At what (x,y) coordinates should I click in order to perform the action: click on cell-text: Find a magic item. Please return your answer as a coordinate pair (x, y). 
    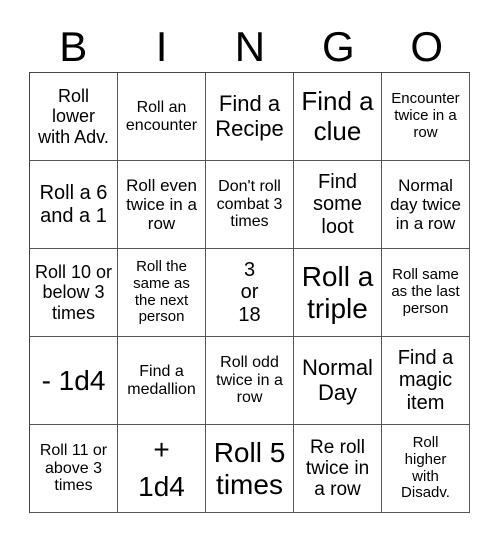
    Looking at the image, I should click on (425, 380).